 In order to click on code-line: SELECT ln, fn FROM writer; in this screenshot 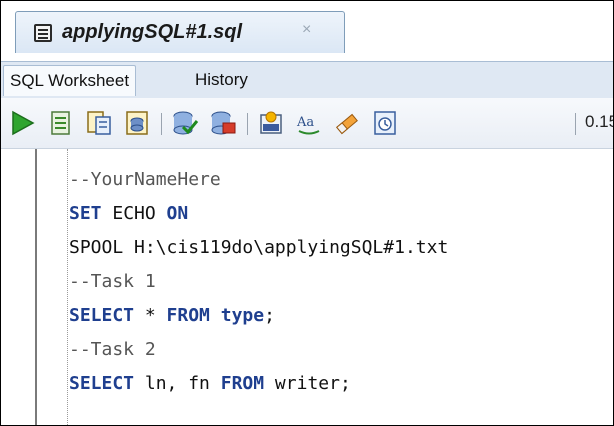, I will do `click(210, 384)`.